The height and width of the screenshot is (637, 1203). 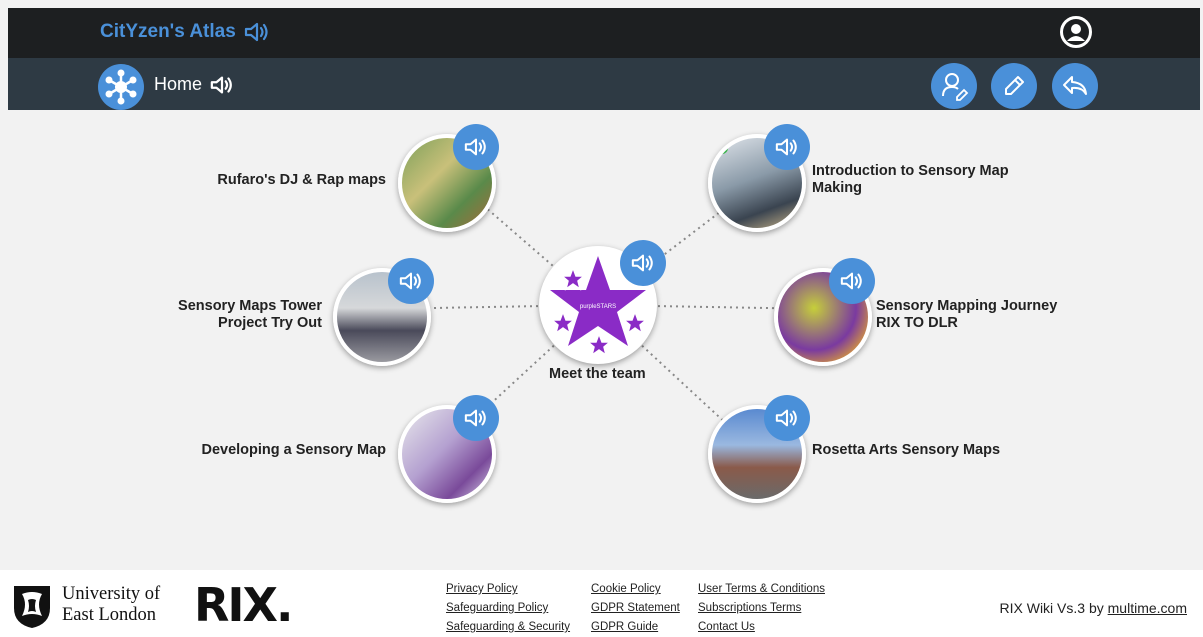 What do you see at coordinates (726, 627) in the screenshot?
I see `contact-us-link: Contact Us` at bounding box center [726, 627].